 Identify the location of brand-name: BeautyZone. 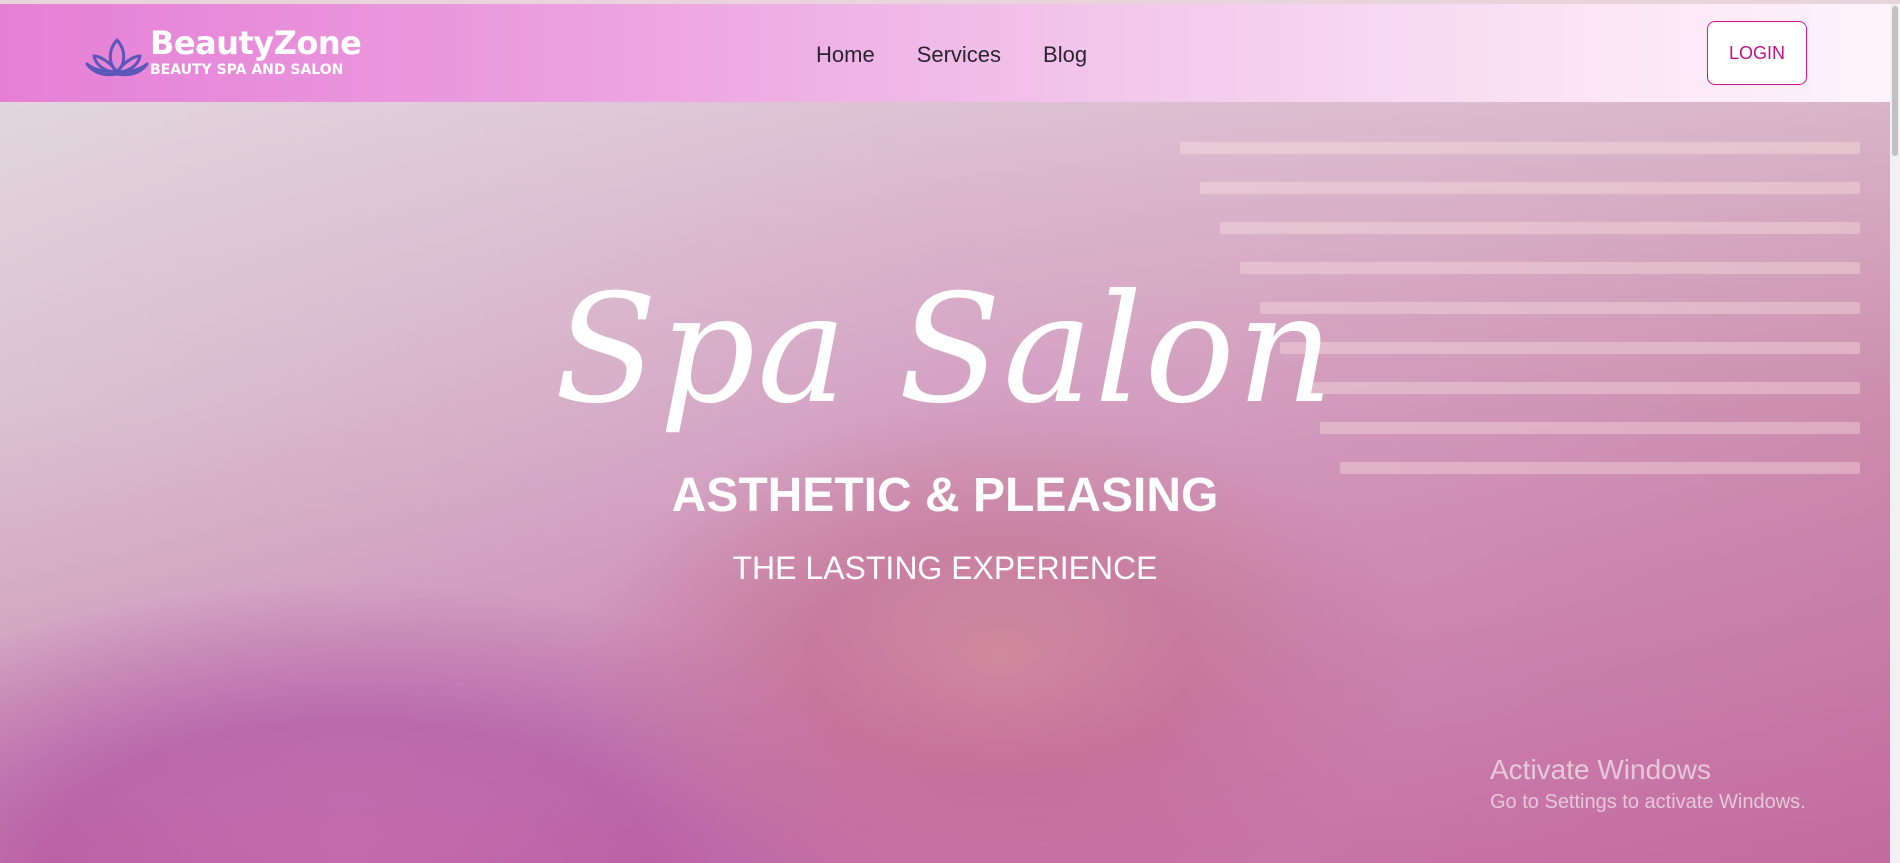
(256, 43).